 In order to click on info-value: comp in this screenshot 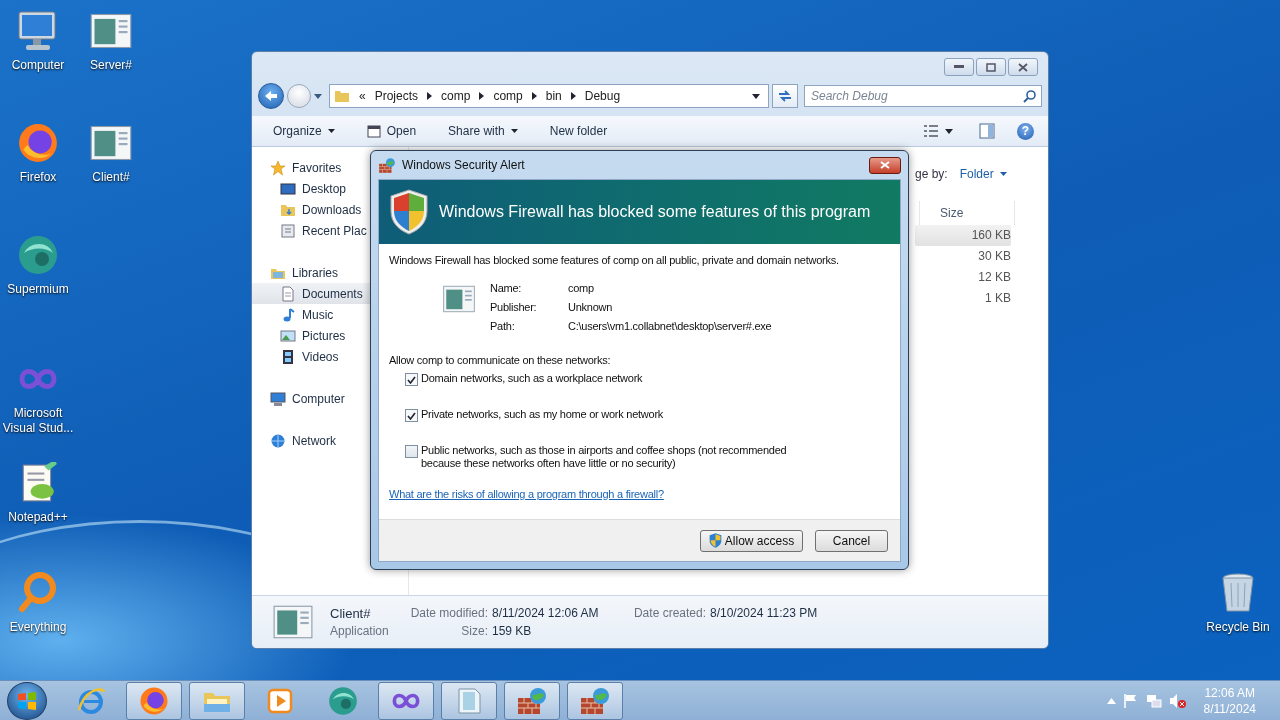, I will do `click(581, 288)`.